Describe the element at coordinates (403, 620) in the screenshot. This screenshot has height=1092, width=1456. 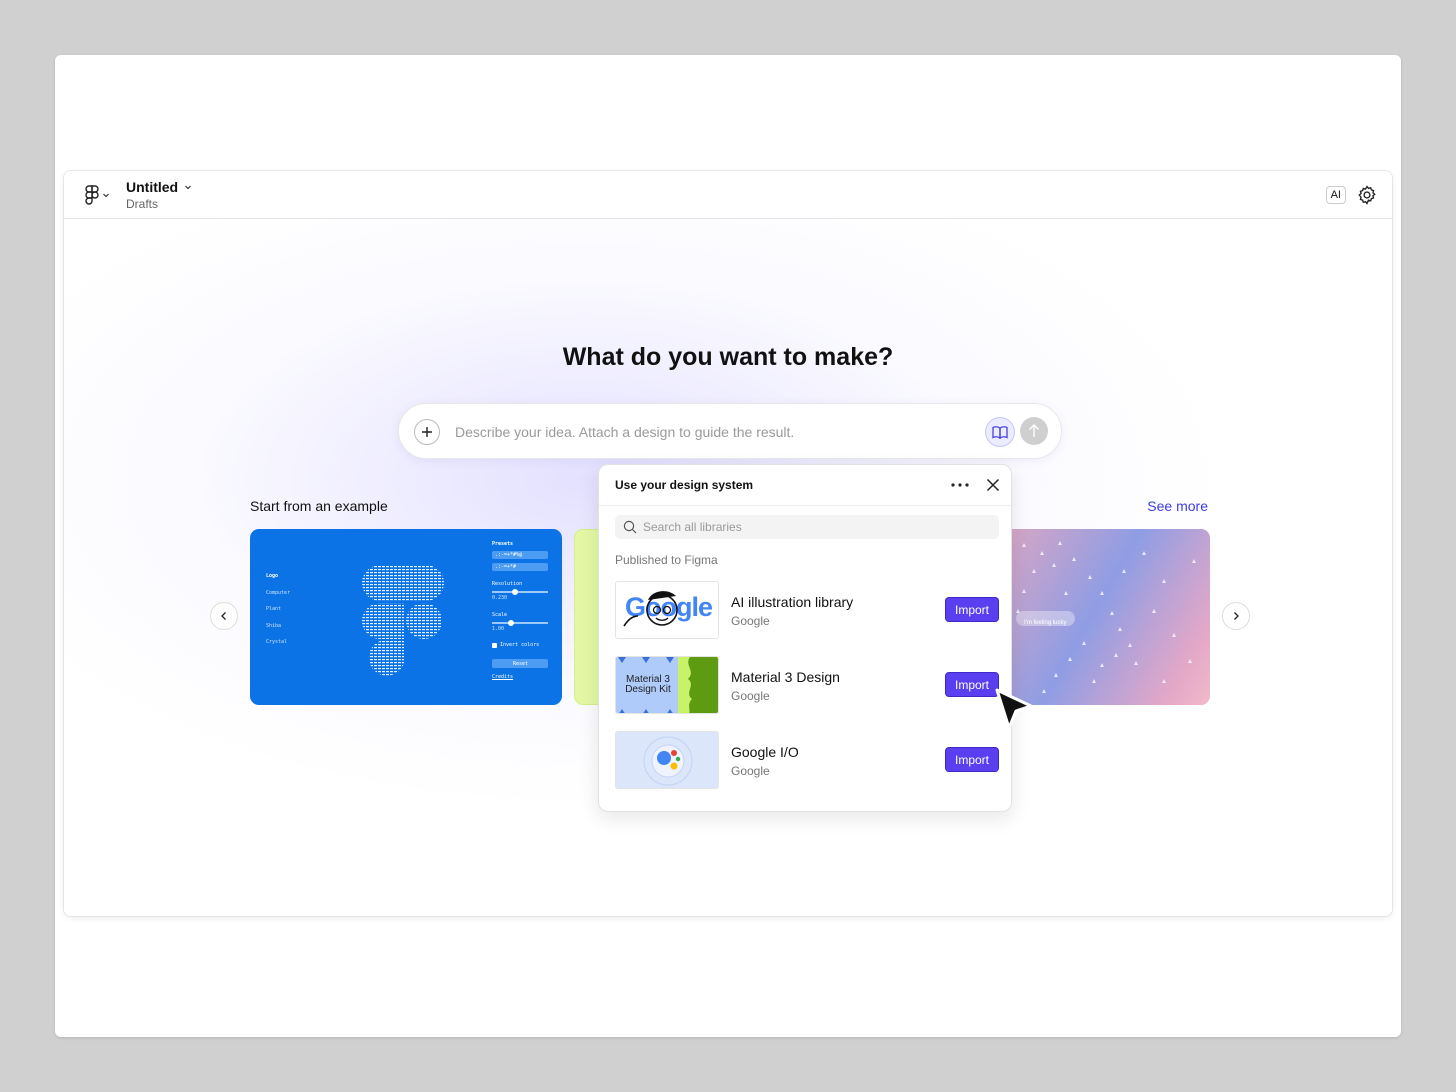
I see `ascii-figma-logo` at that location.